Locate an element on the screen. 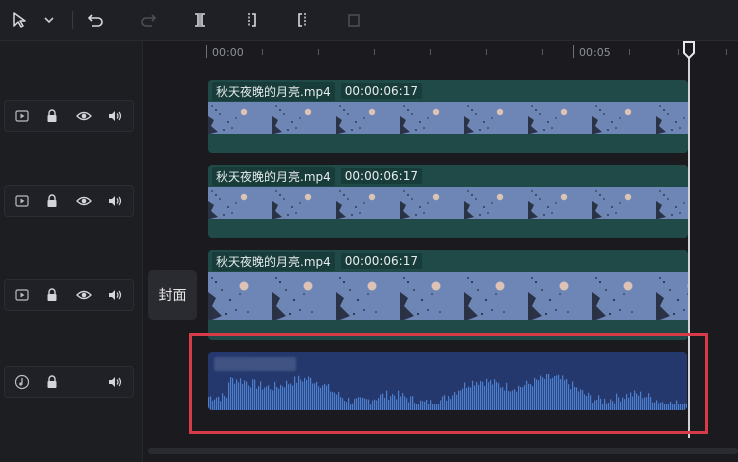 The image size is (738, 462). redo-icon is located at coordinates (148, 20).